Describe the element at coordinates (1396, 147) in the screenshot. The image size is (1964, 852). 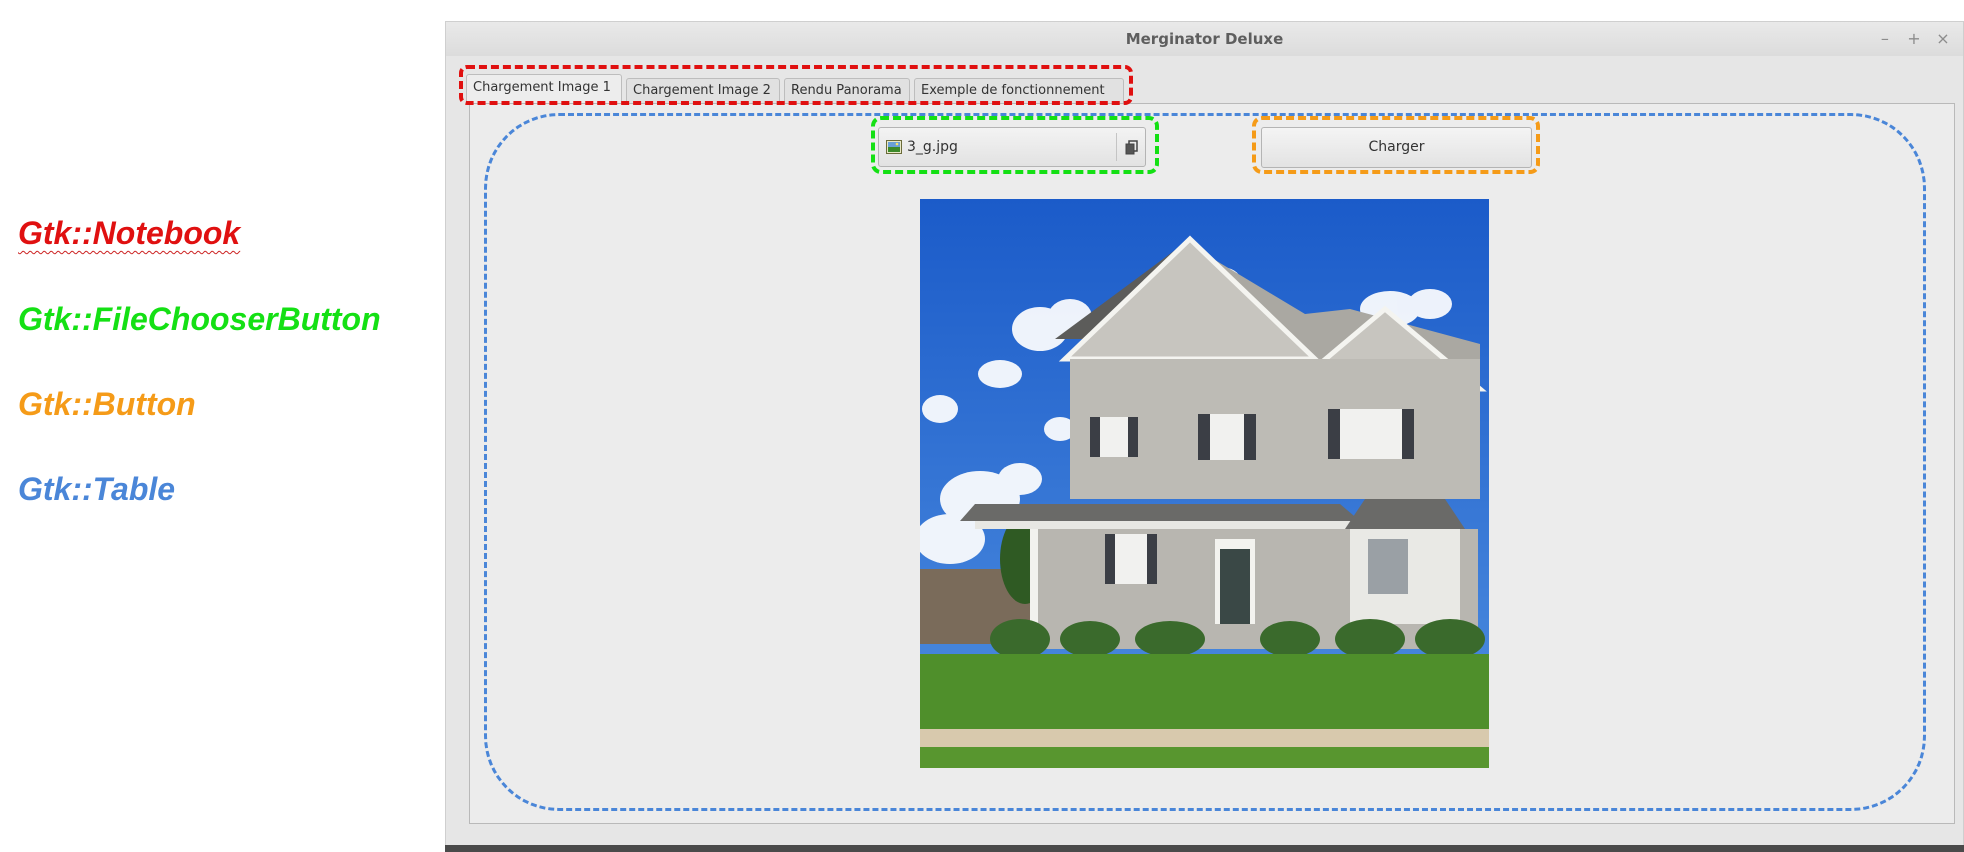
I see `charger-button: Charger` at that location.